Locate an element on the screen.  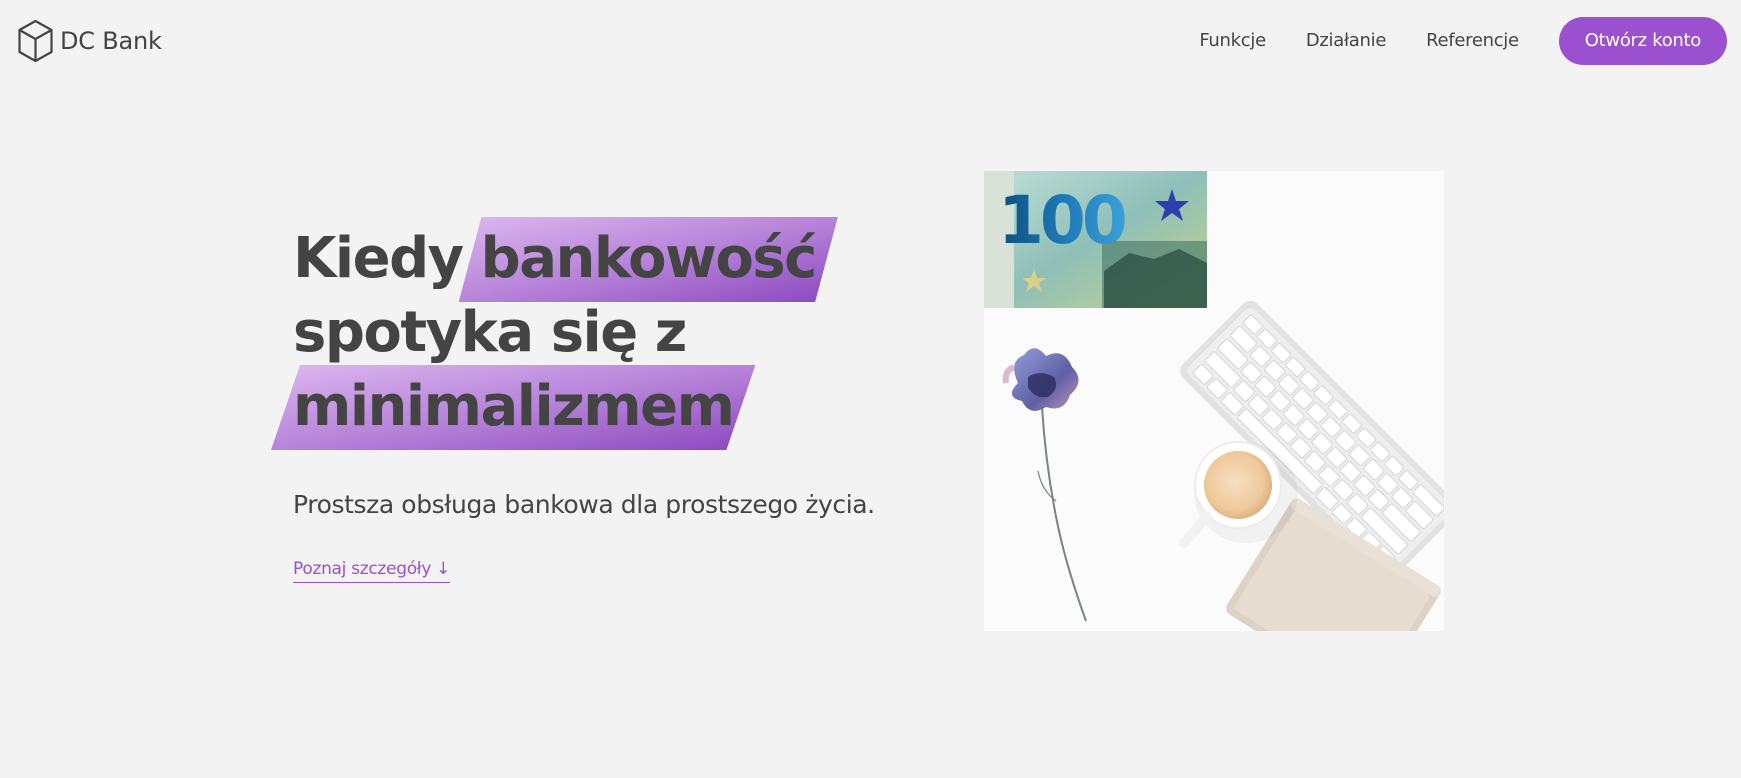
cube-icon is located at coordinates (35, 41).